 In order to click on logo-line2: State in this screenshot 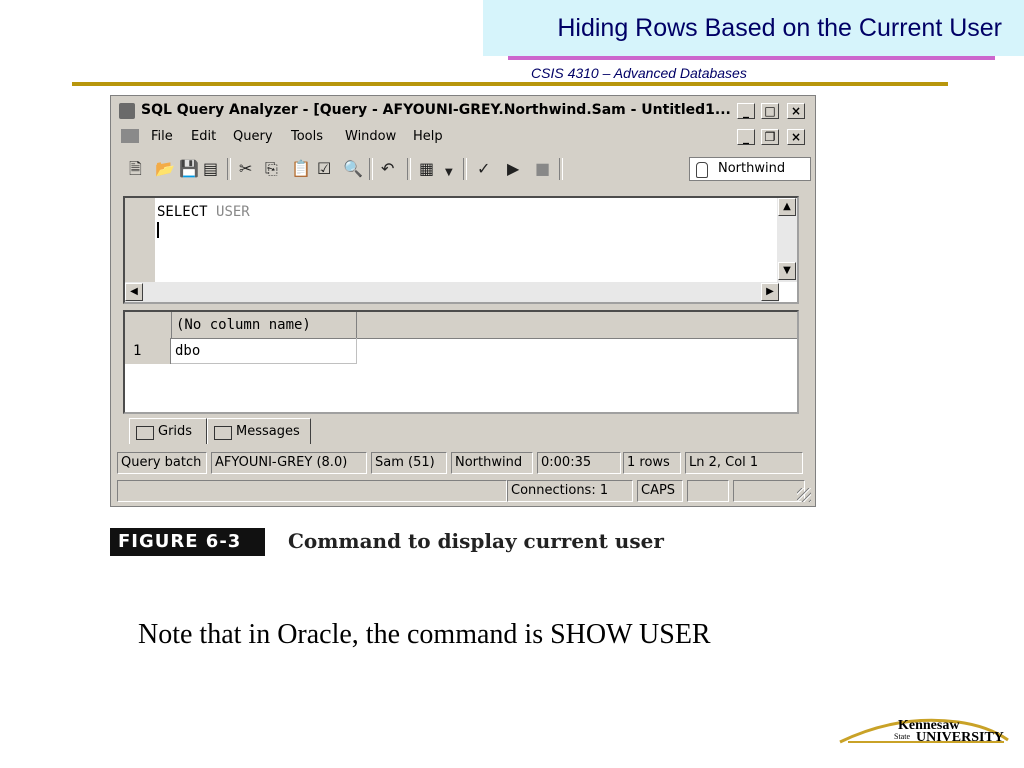, I will do `click(902, 736)`.